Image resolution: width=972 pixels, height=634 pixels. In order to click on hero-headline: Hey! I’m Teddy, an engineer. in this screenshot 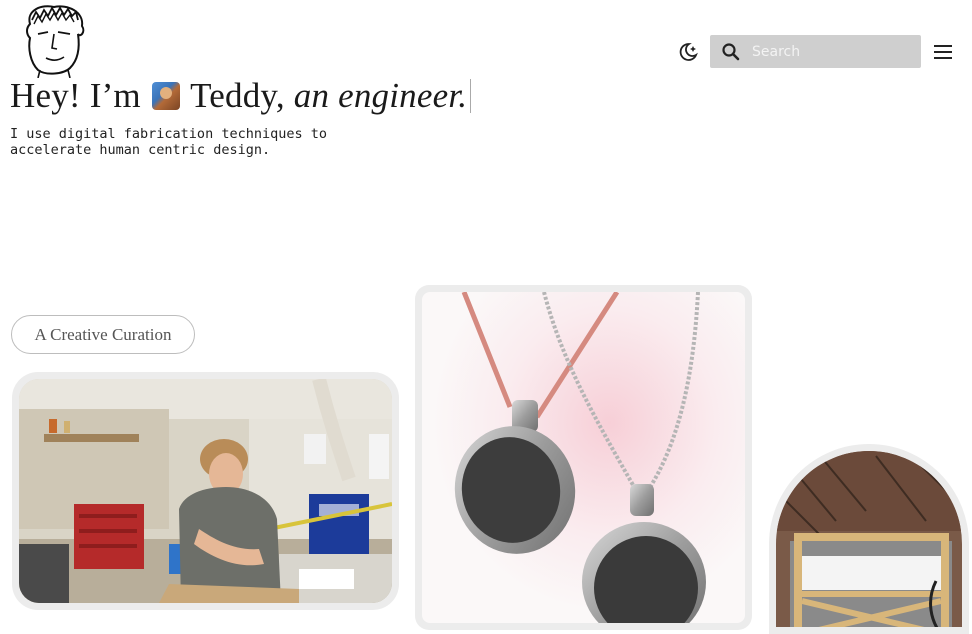, I will do `click(241, 96)`.